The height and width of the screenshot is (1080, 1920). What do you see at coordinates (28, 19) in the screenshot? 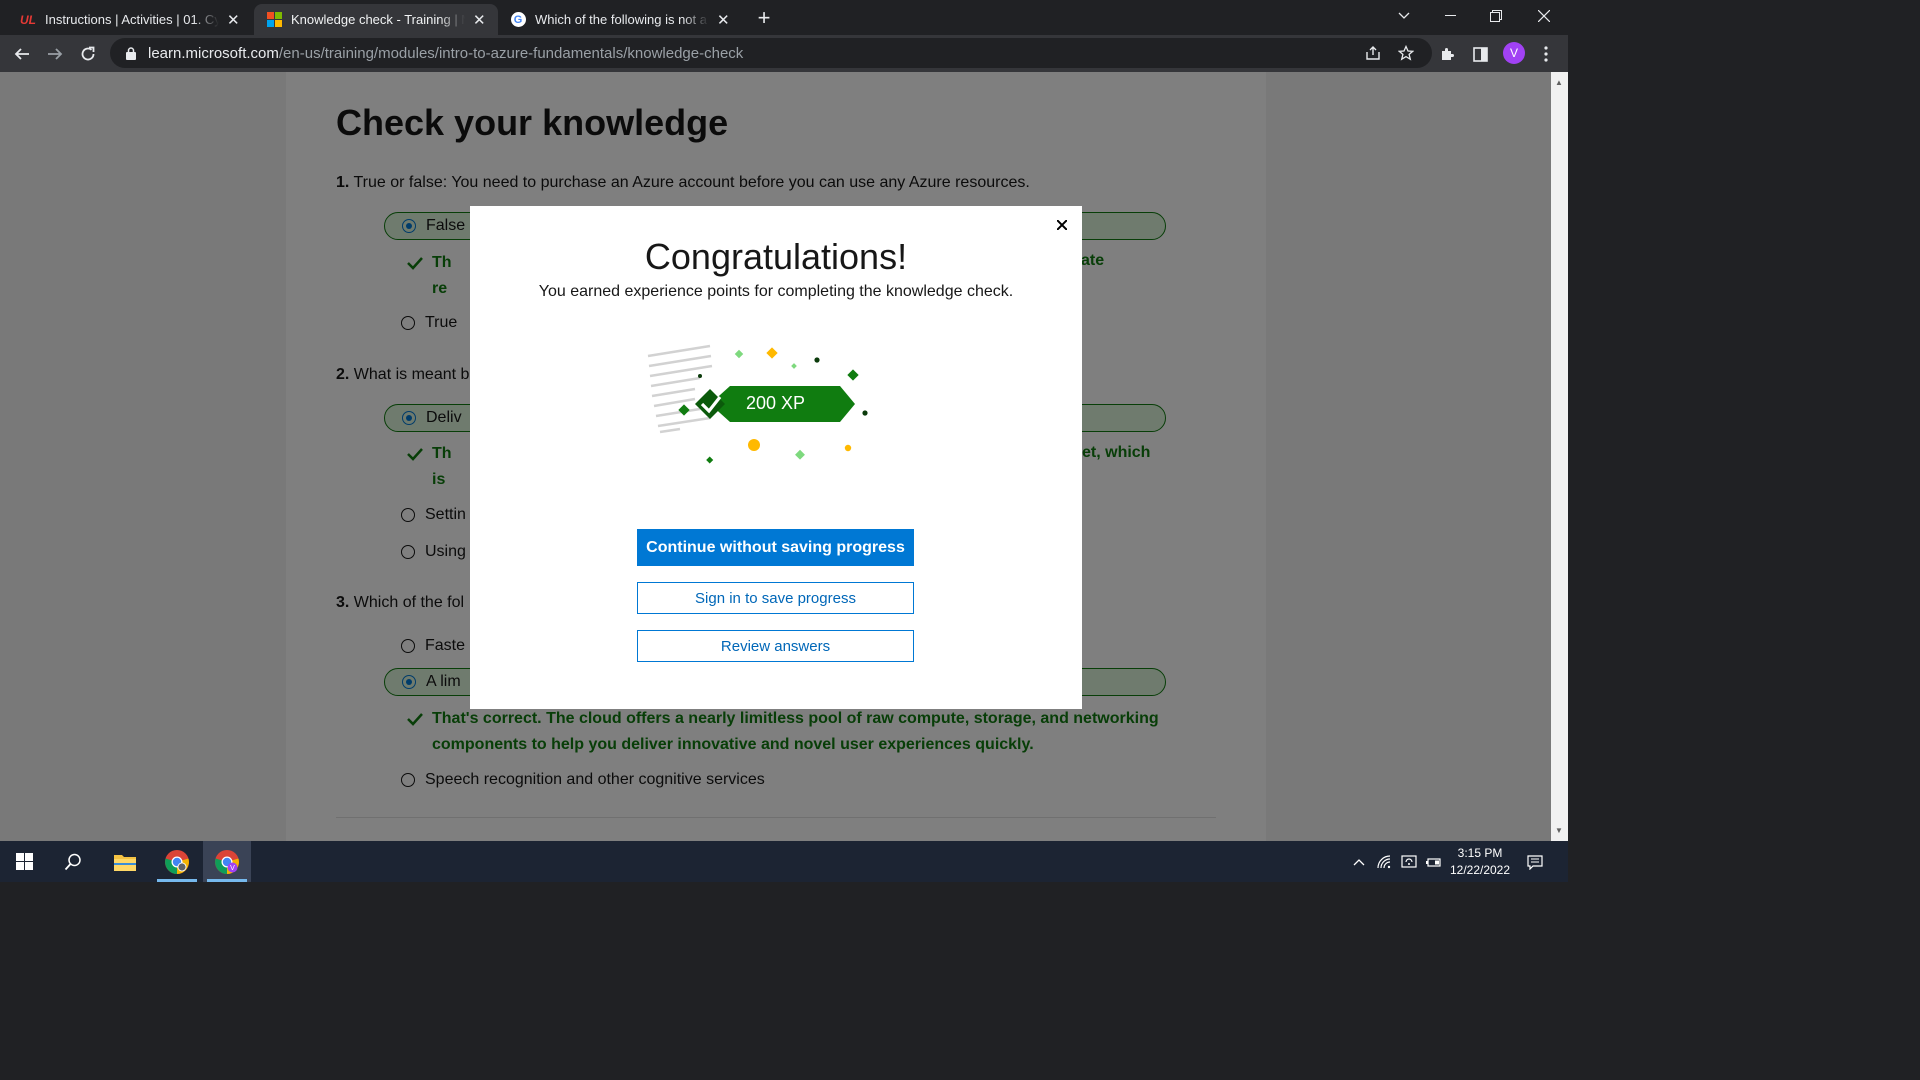
I see `ul-logo-icon: UL` at bounding box center [28, 19].